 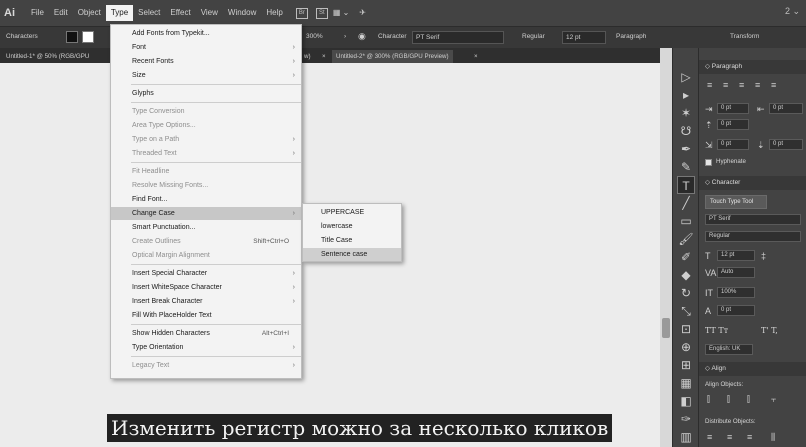 I want to click on paragraph-panel-header: ◇ Paragraph, so click(x=752, y=67).